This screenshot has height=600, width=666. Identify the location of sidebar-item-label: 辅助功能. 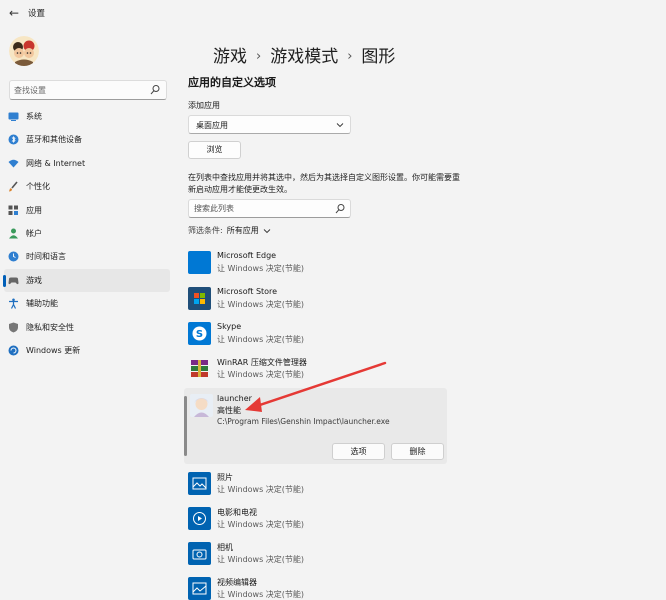
(42, 304).